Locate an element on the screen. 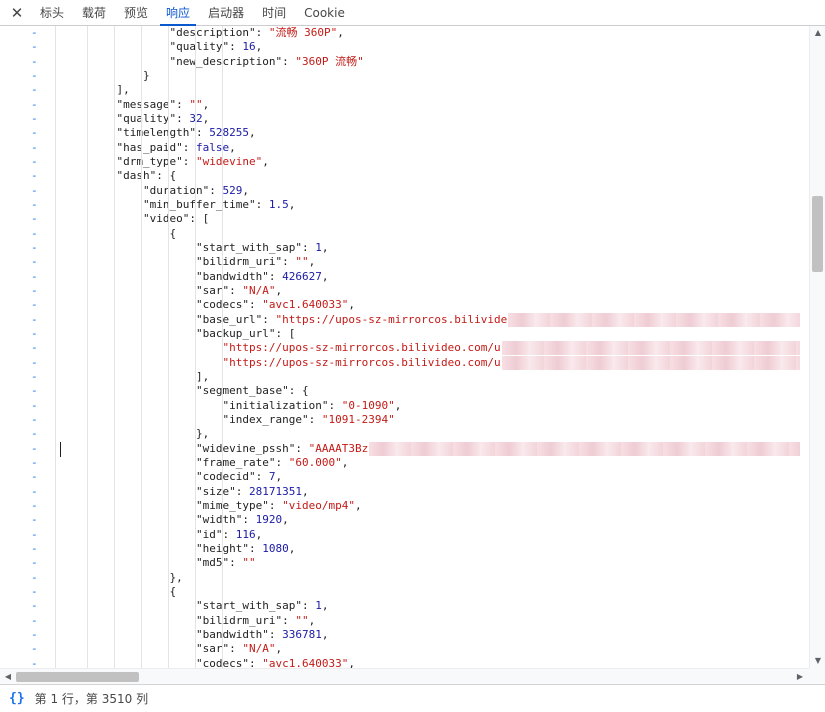 The width and height of the screenshot is (825, 712). code-text: "bandwidth": 336781, is located at coordinates (262, 634).